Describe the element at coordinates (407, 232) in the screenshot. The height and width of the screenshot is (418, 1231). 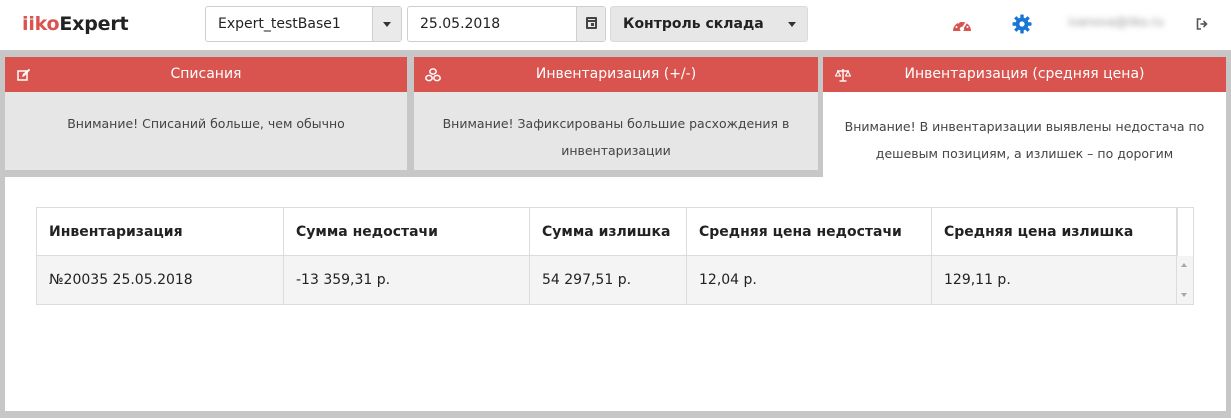
I see `column-header: Сумма недостачи` at that location.